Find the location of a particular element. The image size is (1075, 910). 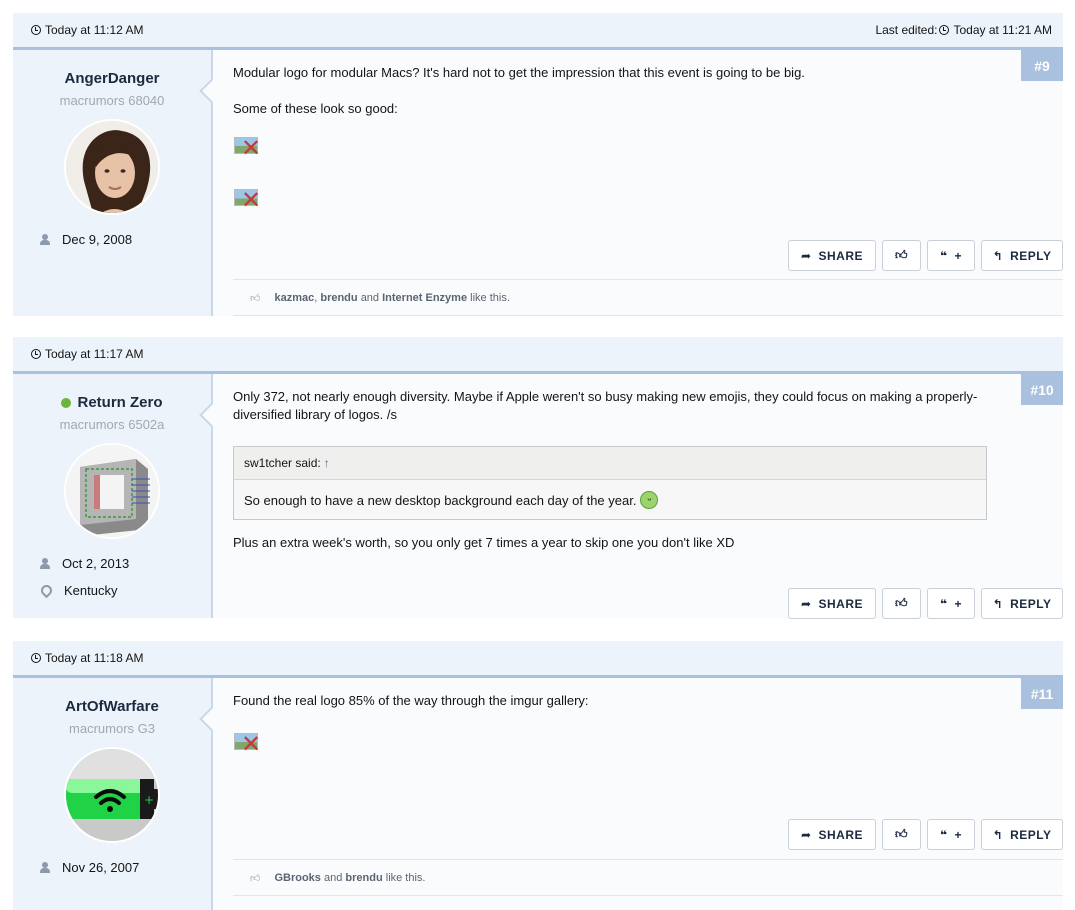

join-date: Oct 2, 2013 is located at coordinates (84, 563).